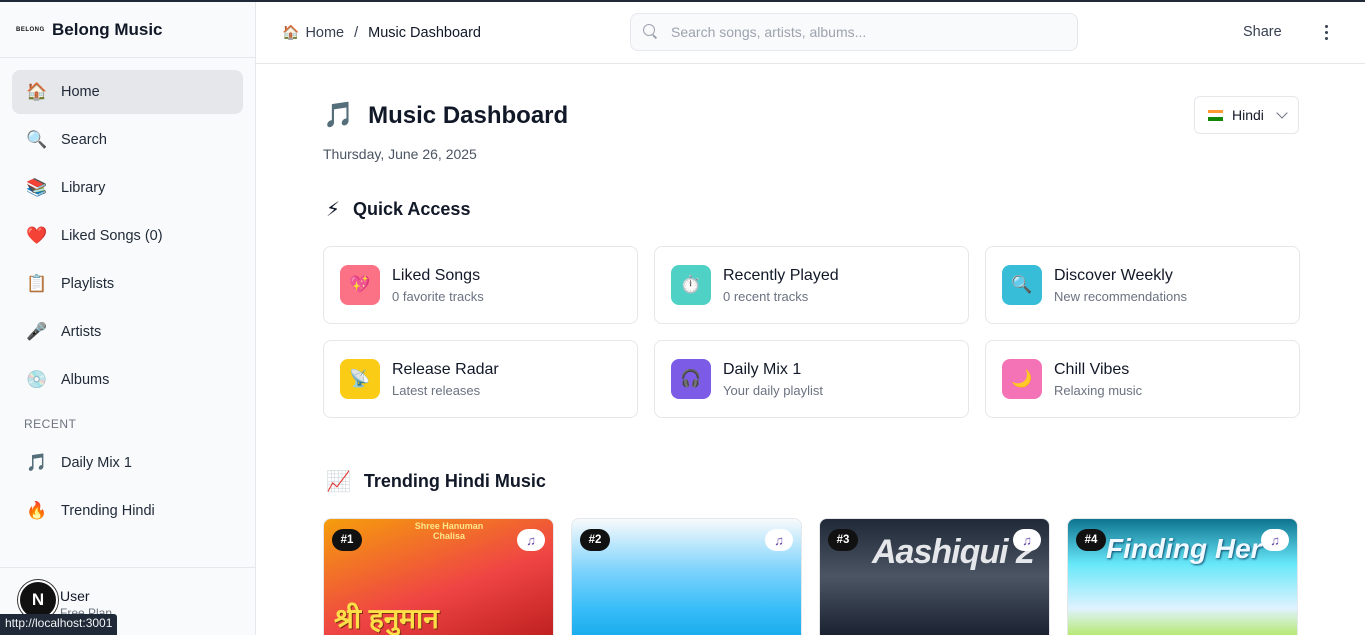 The image size is (1365, 635). Describe the element at coordinates (107, 29) in the screenshot. I see `brand-name: Belong Music` at that location.